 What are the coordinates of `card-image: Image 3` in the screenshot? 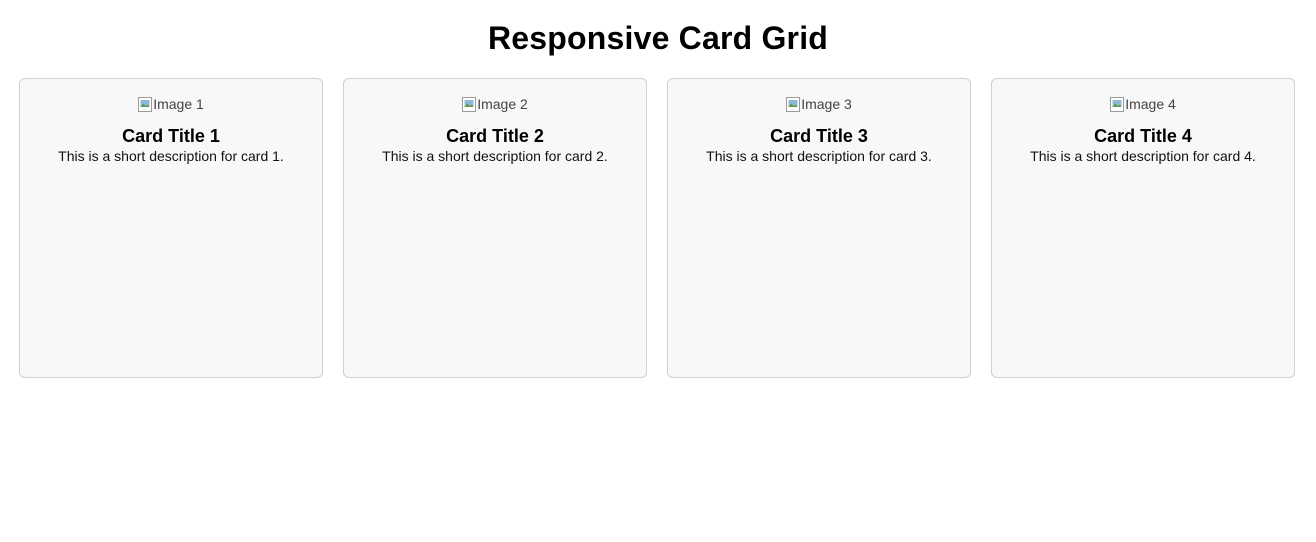 It's located at (819, 104).